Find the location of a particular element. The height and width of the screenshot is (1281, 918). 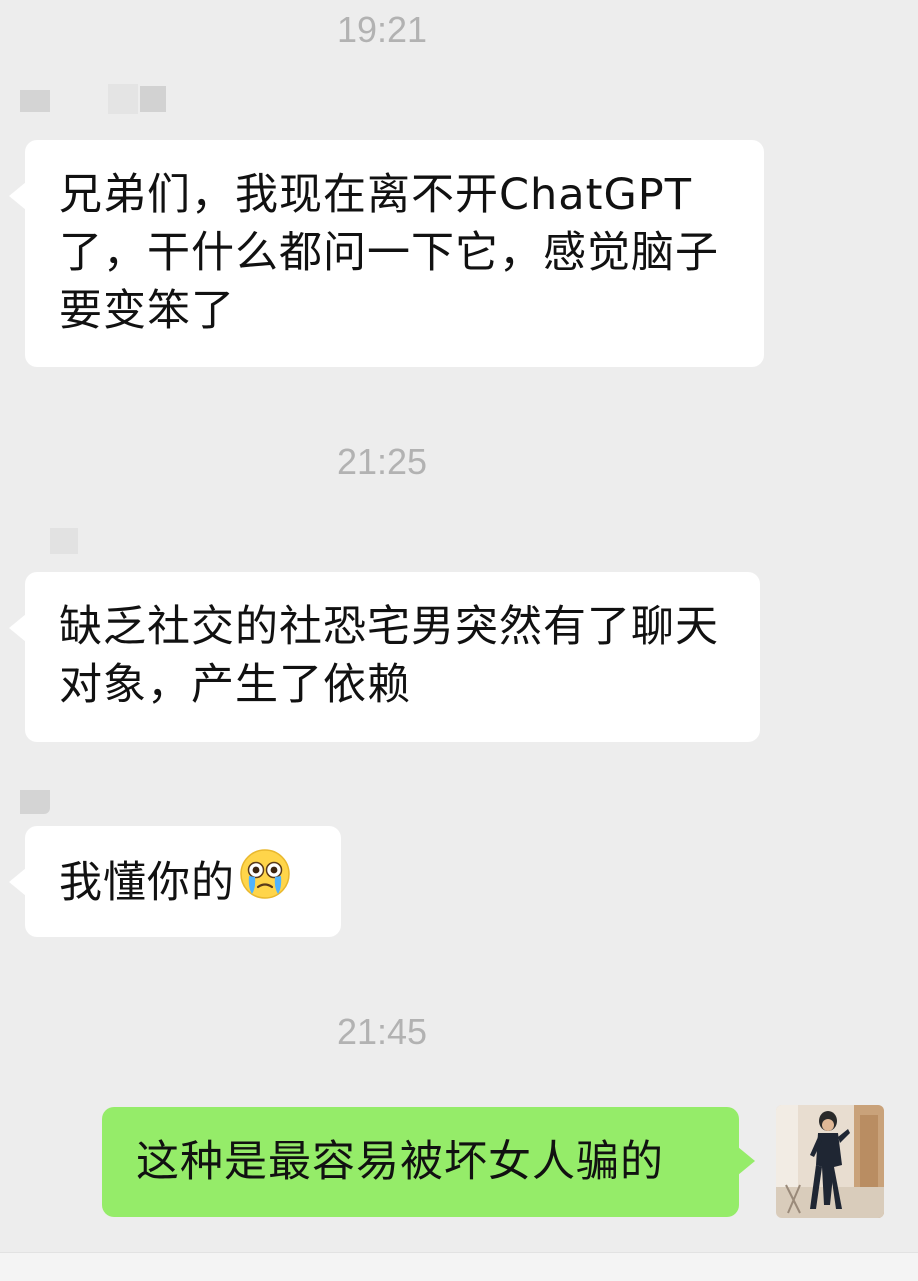

user-avatar is located at coordinates (830, 1161).